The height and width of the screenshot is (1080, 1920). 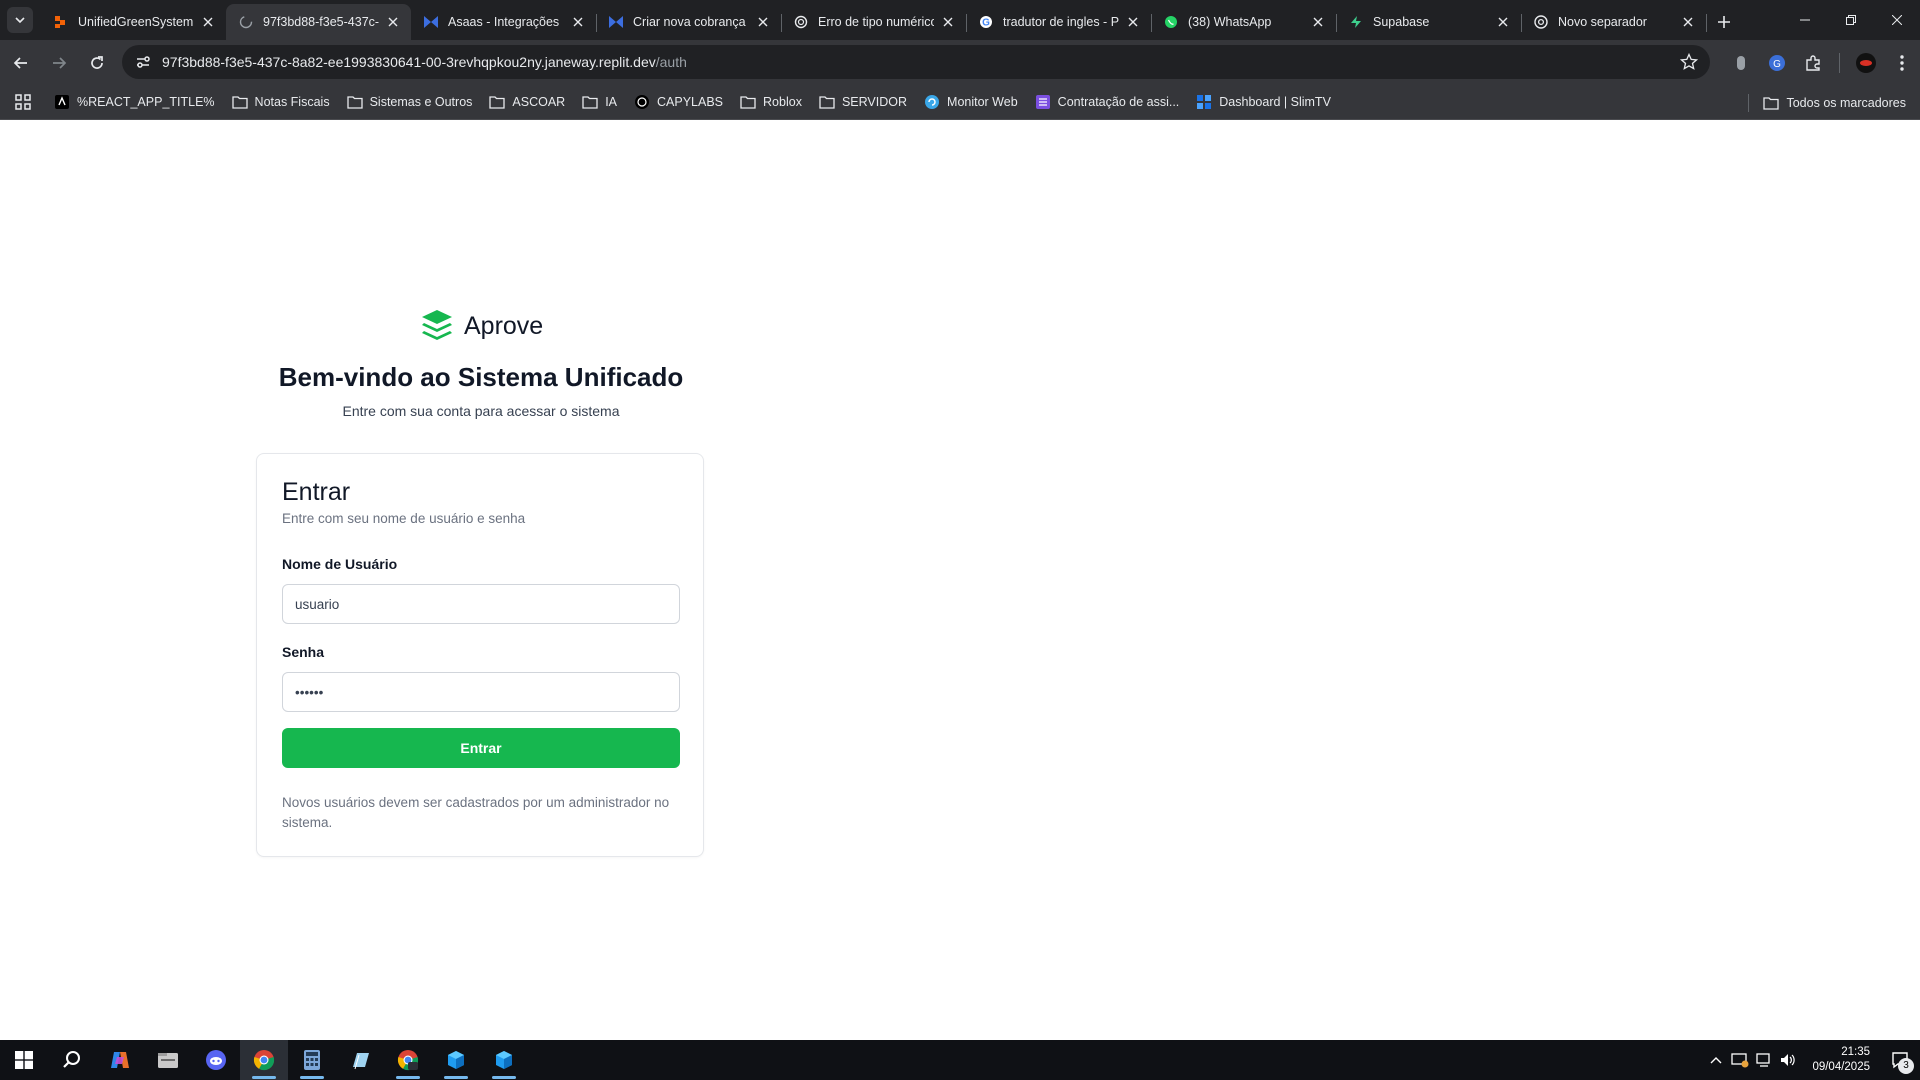 I want to click on minimize-button, so click(x=1805, y=20).